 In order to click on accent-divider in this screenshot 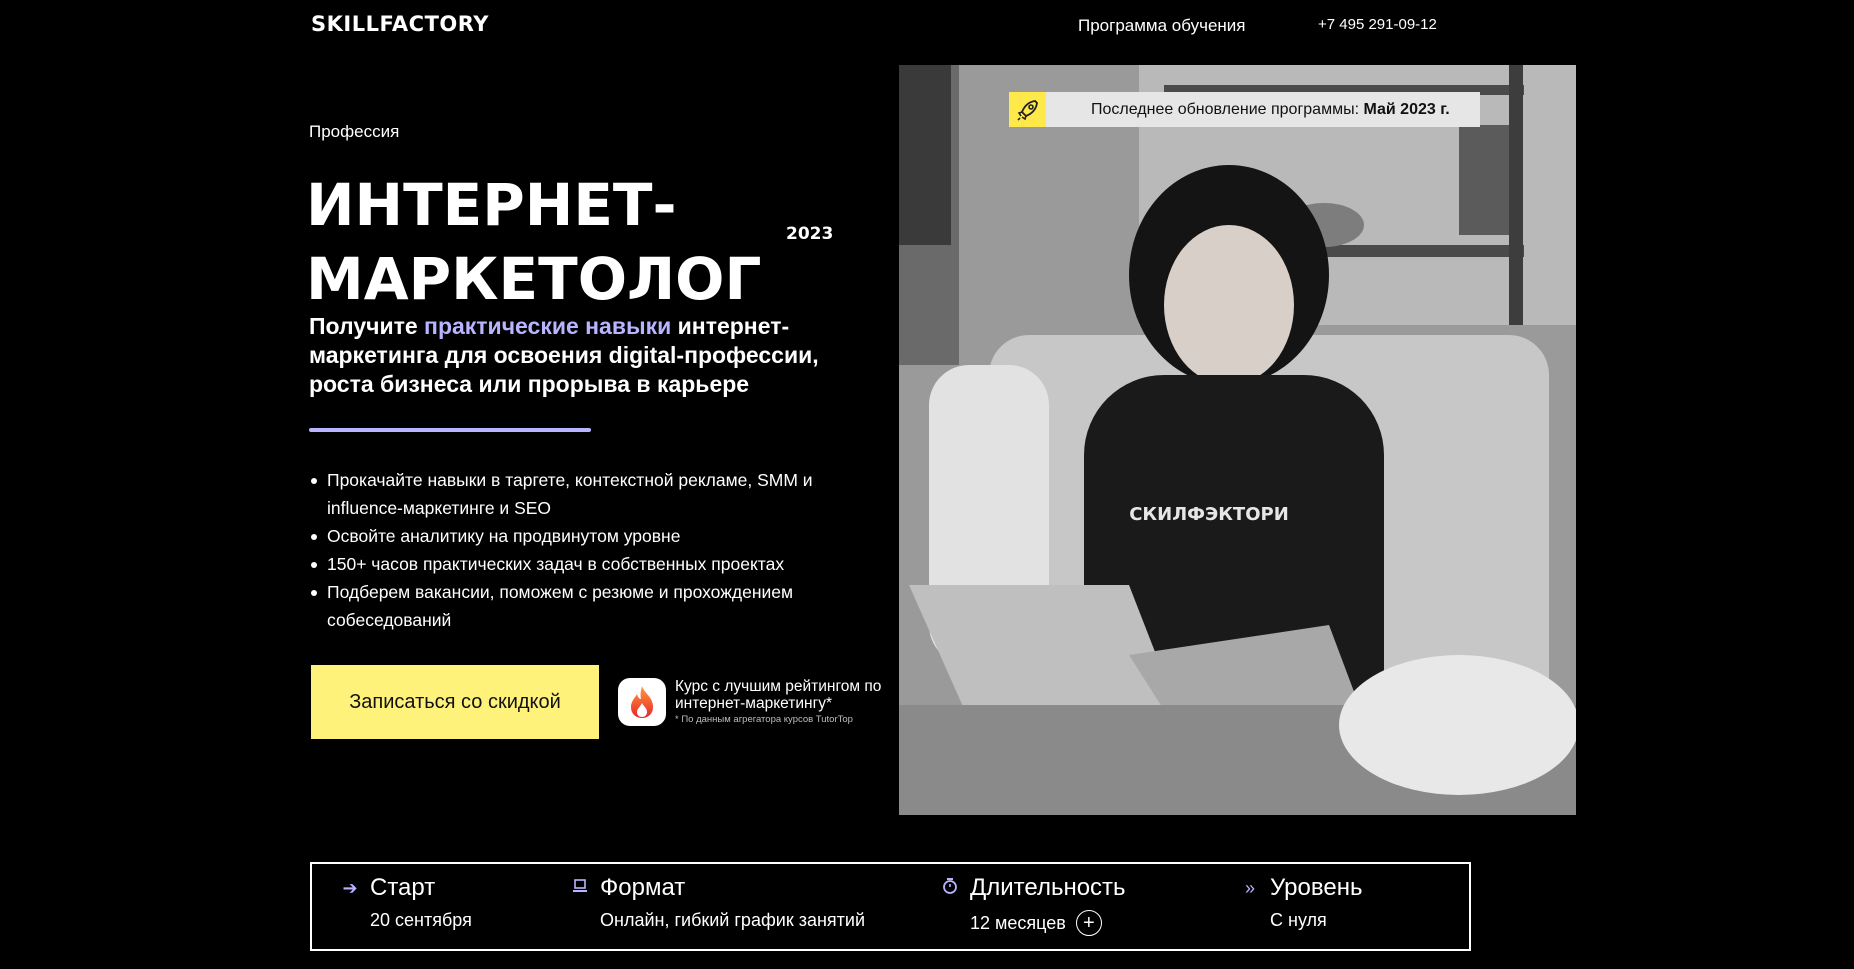, I will do `click(450, 430)`.